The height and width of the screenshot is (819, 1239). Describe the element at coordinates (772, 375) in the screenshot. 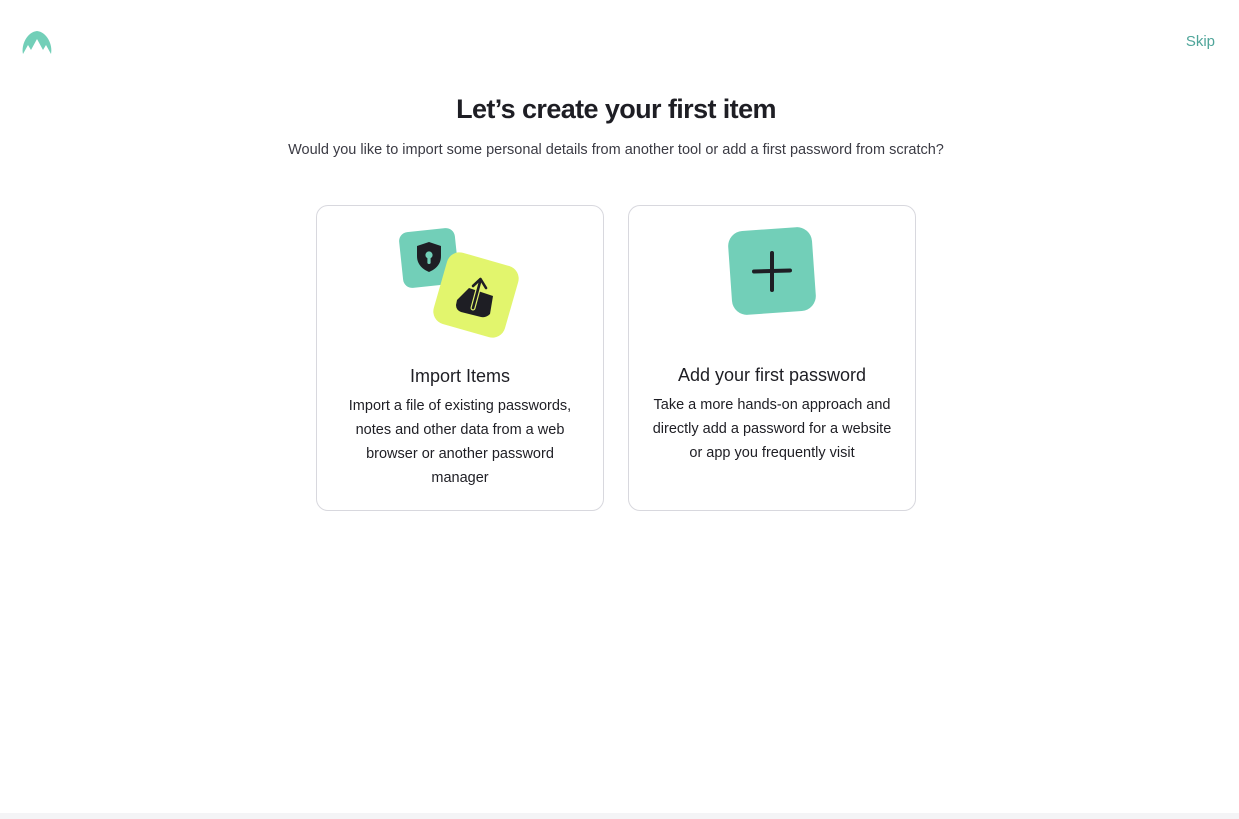

I see `card-title: Add your first password` at that location.